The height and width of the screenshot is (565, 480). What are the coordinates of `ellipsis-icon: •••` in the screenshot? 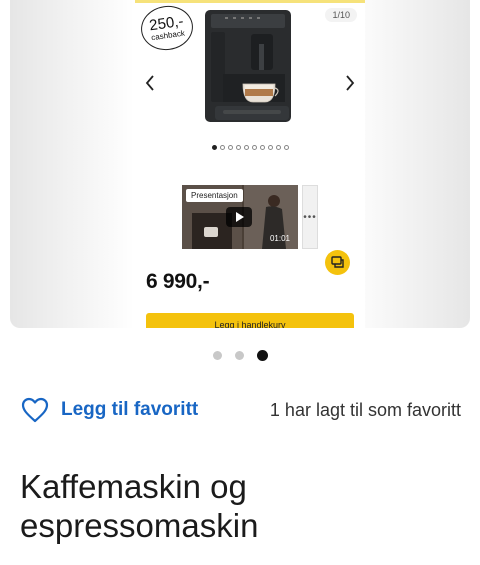 It's located at (310, 217).